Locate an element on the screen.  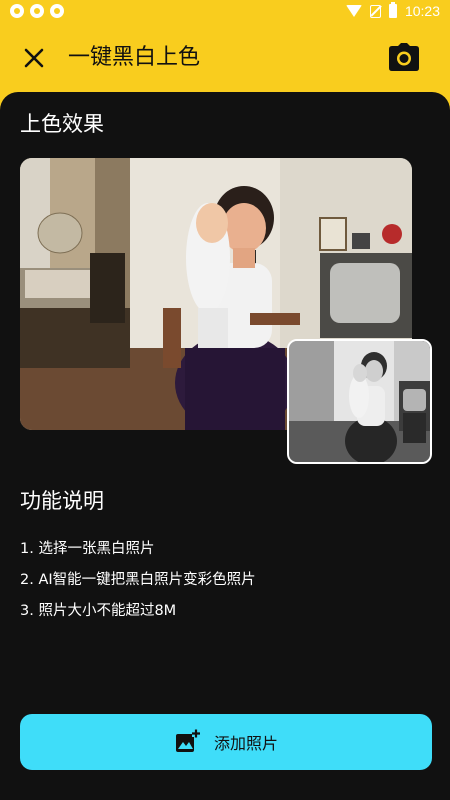
function-title: 功能说明 is located at coordinates (62, 501).